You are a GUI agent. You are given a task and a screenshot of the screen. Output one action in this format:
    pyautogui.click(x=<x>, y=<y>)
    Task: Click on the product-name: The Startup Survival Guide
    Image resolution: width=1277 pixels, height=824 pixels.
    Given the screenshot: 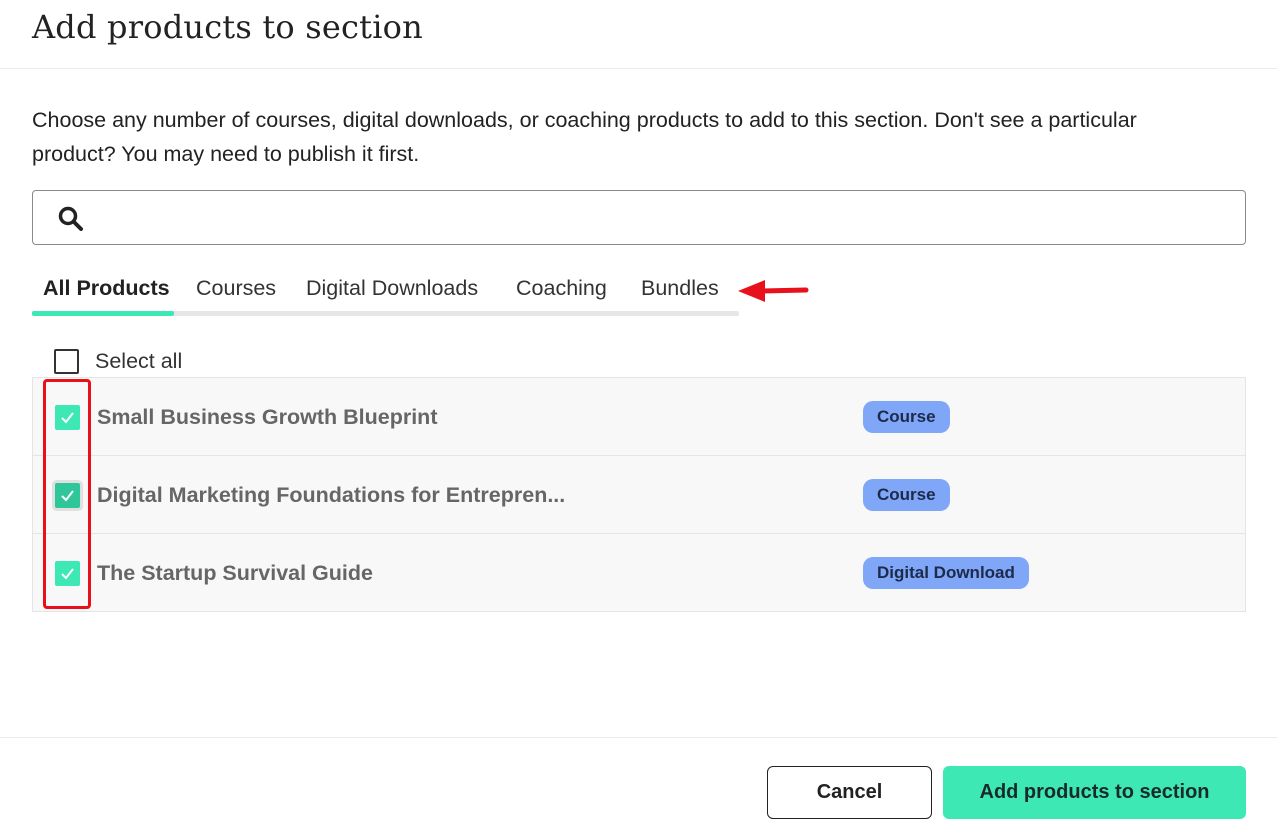 What is the action you would take?
    pyautogui.click(x=235, y=573)
    